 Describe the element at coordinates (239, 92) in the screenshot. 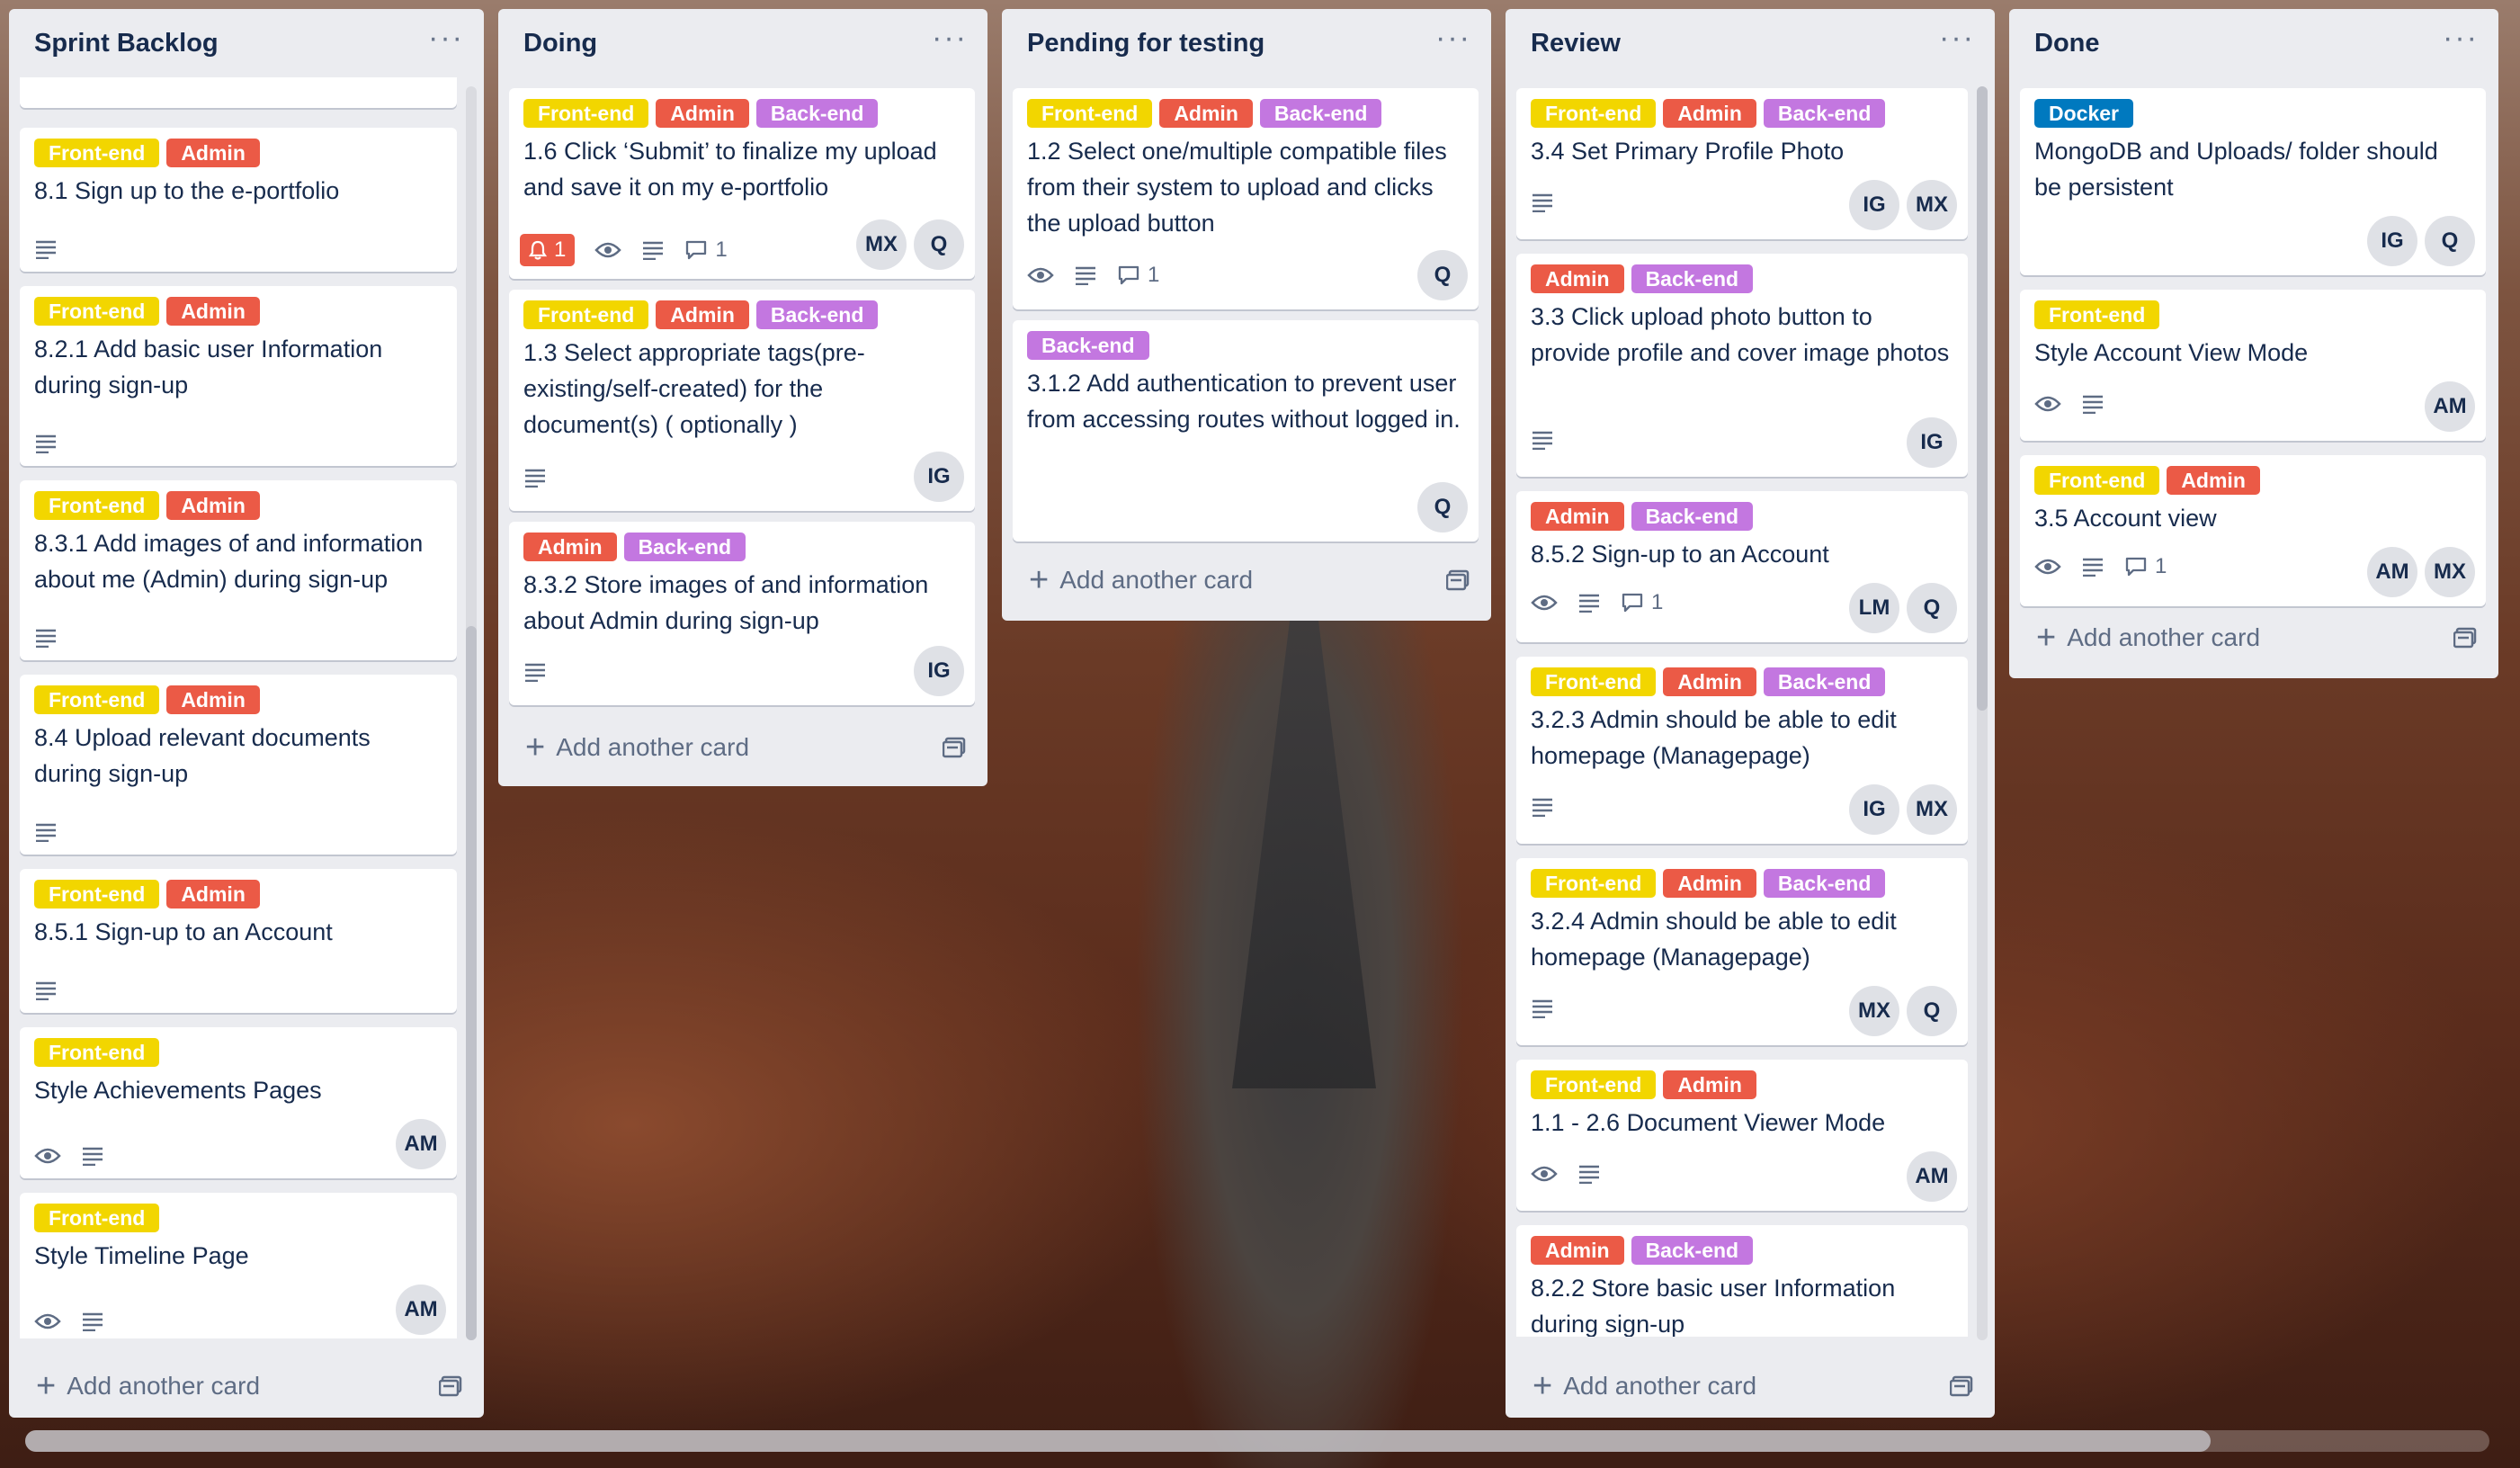

I see `card-partial` at that location.